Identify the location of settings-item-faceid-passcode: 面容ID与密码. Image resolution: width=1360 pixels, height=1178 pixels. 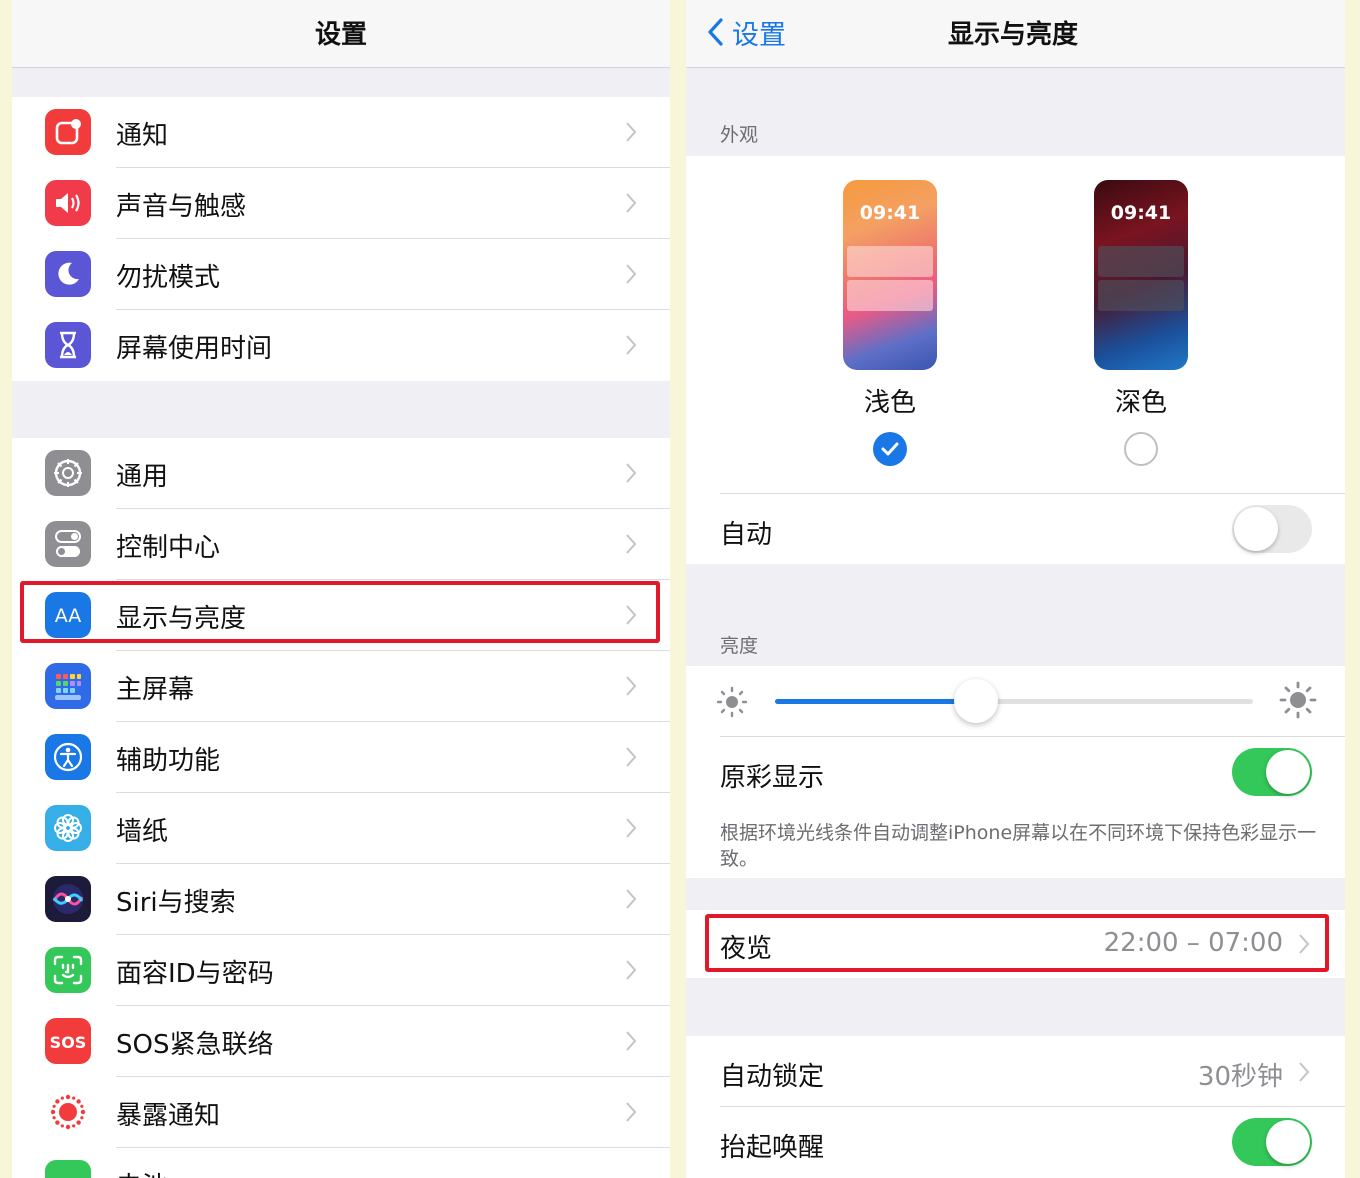
(341, 970).